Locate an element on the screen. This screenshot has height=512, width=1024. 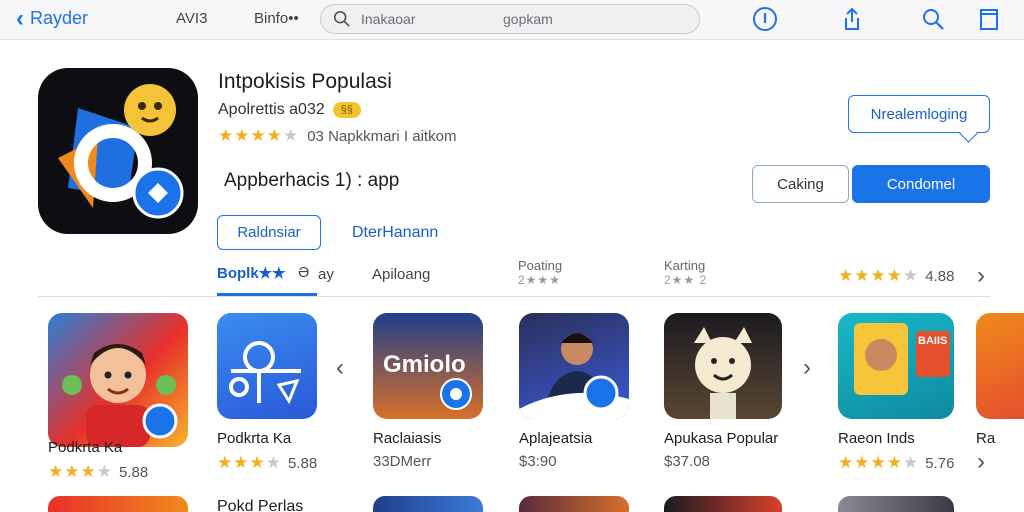
app-card-meta-5: $37.08 is located at coordinates (687, 461).